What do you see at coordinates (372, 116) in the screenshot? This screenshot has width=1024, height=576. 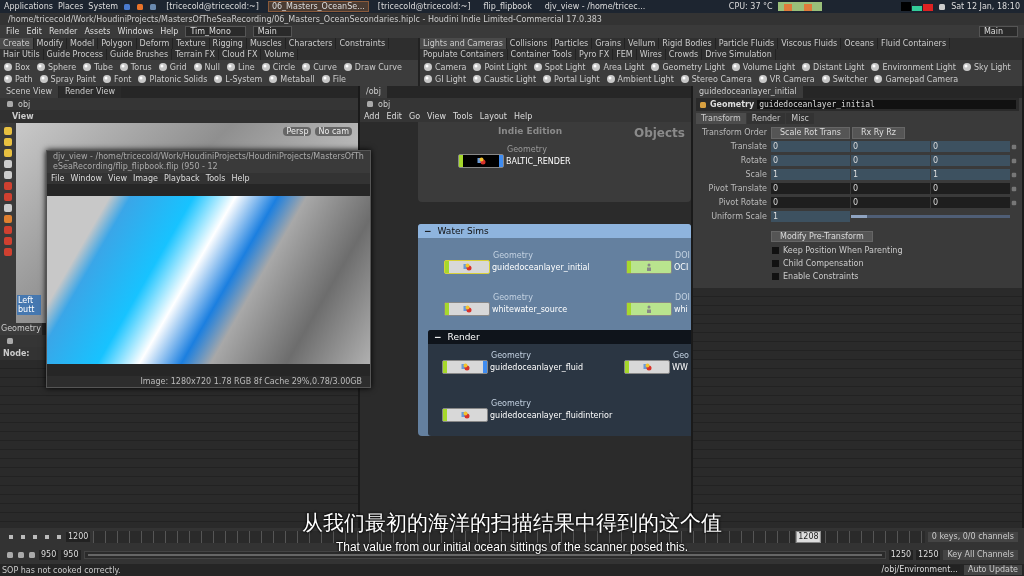 I see `menu-item: Add` at bounding box center [372, 116].